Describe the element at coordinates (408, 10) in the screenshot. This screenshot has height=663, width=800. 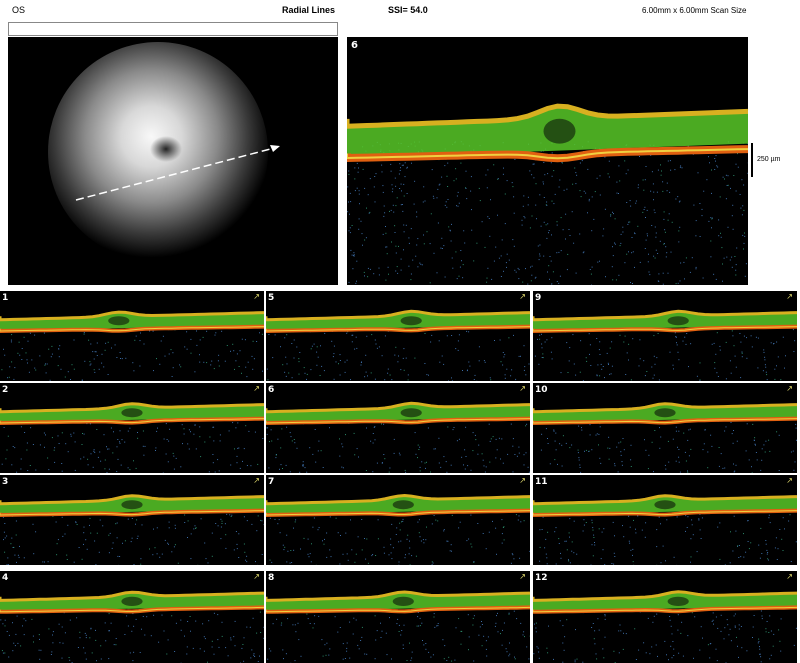
I see `ssi-label: SSI= 54.0` at that location.